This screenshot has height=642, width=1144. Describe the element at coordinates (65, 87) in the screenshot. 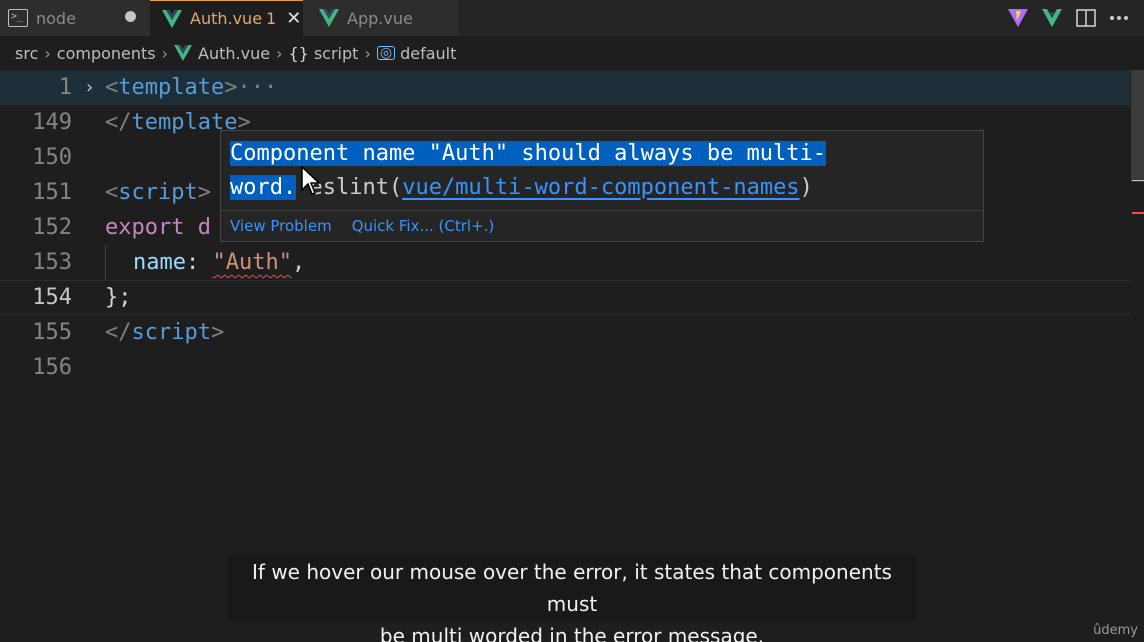

I see `line-number: 1` at that location.